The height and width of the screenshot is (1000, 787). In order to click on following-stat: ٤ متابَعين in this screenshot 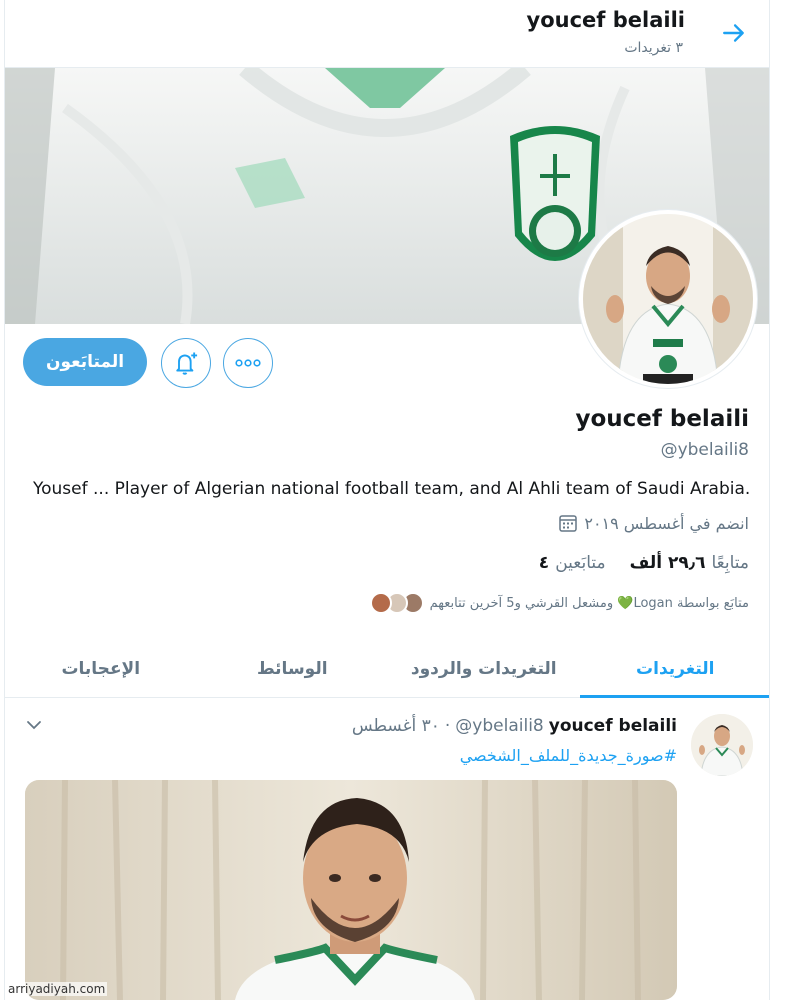, I will do `click(572, 563)`.